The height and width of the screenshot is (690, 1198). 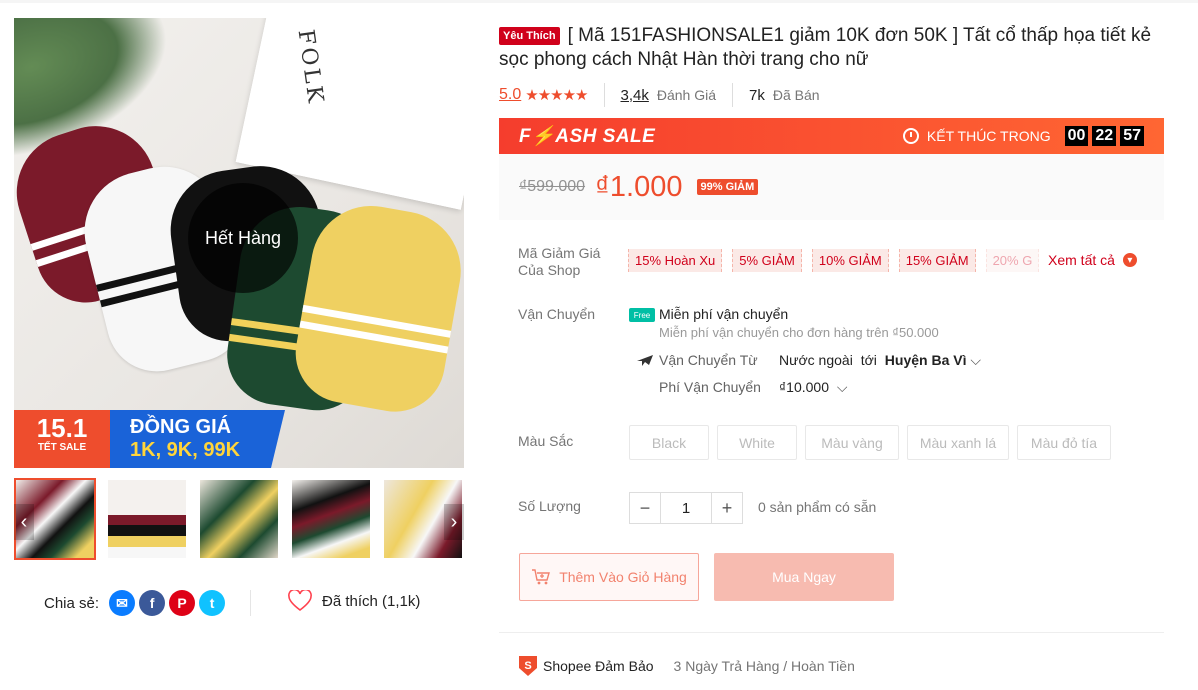 What do you see at coordinates (852, 442) in the screenshot?
I see `color-option-yellow: Màu vàng` at bounding box center [852, 442].